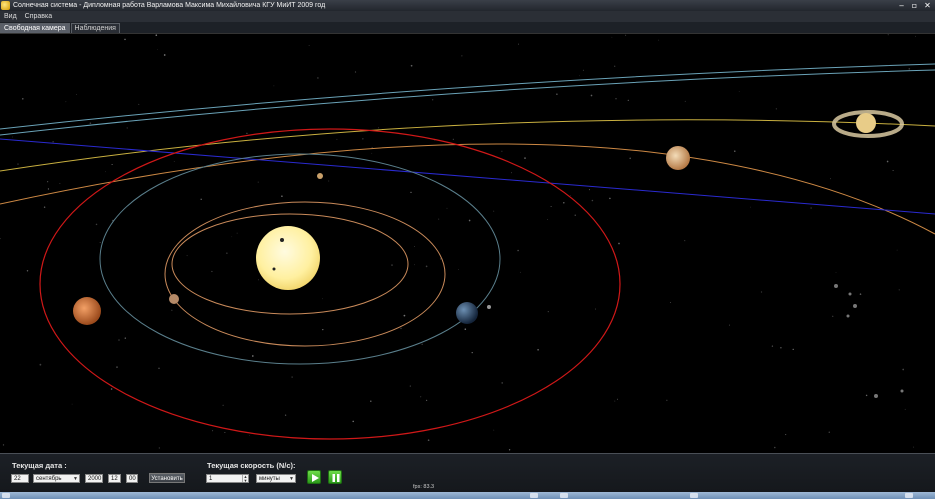 The height and width of the screenshot is (499, 935). What do you see at coordinates (49, 479) in the screenshot?
I see `month-value: сентябрь` at bounding box center [49, 479].